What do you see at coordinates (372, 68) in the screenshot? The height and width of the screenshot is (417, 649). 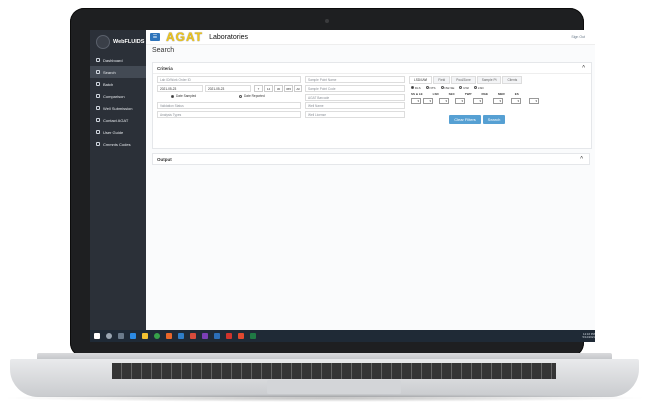 I see `criteria-header: Criteria ^` at bounding box center [372, 68].